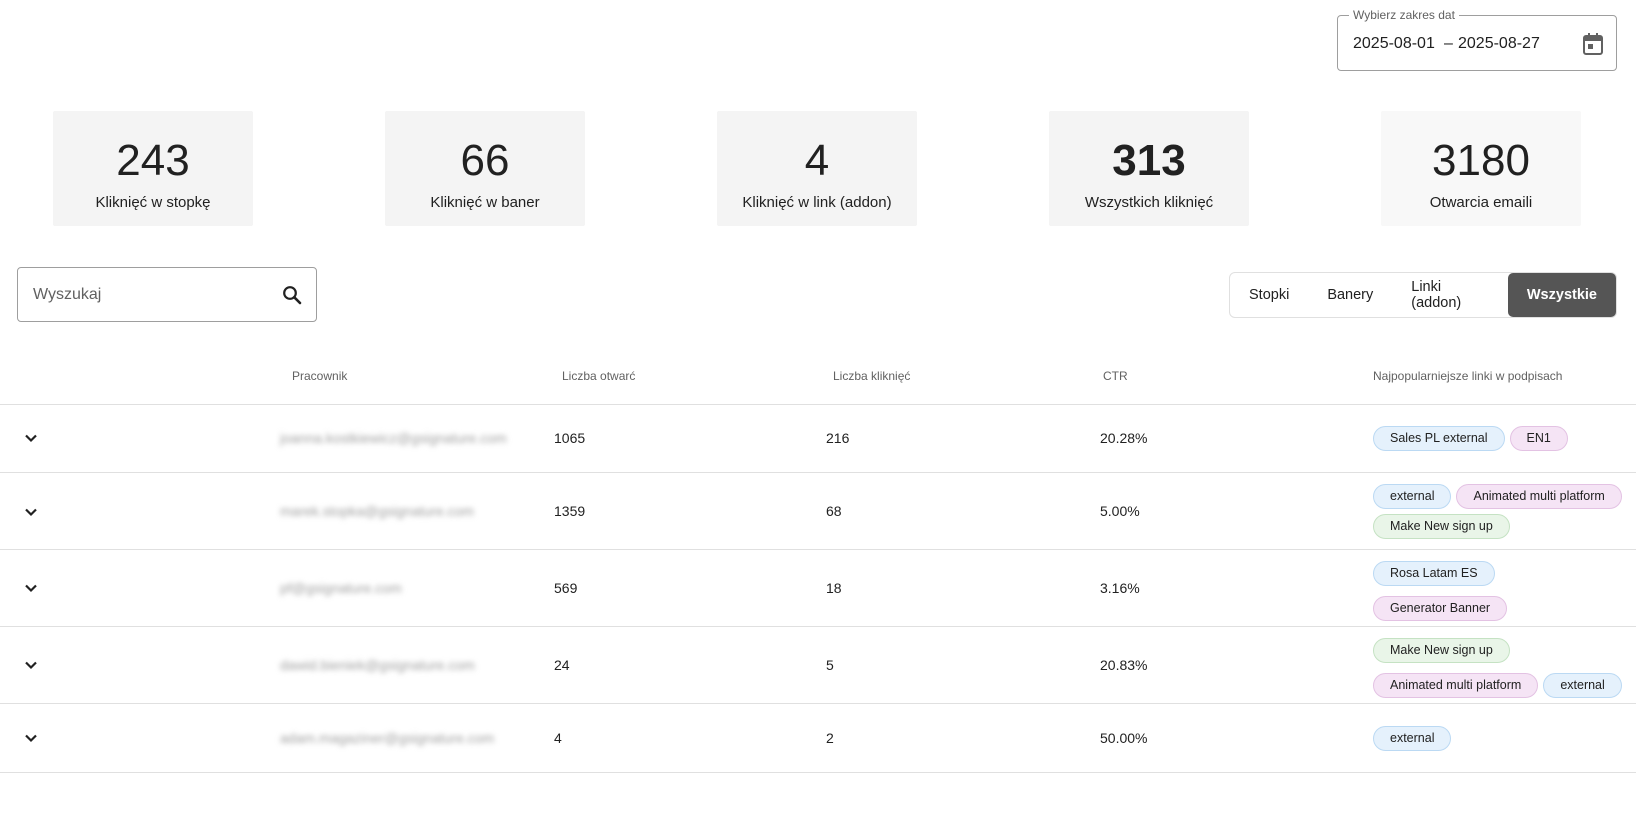 The image size is (1636, 832). What do you see at coordinates (1124, 438) in the screenshot?
I see `ctr-value: 20.28%` at bounding box center [1124, 438].